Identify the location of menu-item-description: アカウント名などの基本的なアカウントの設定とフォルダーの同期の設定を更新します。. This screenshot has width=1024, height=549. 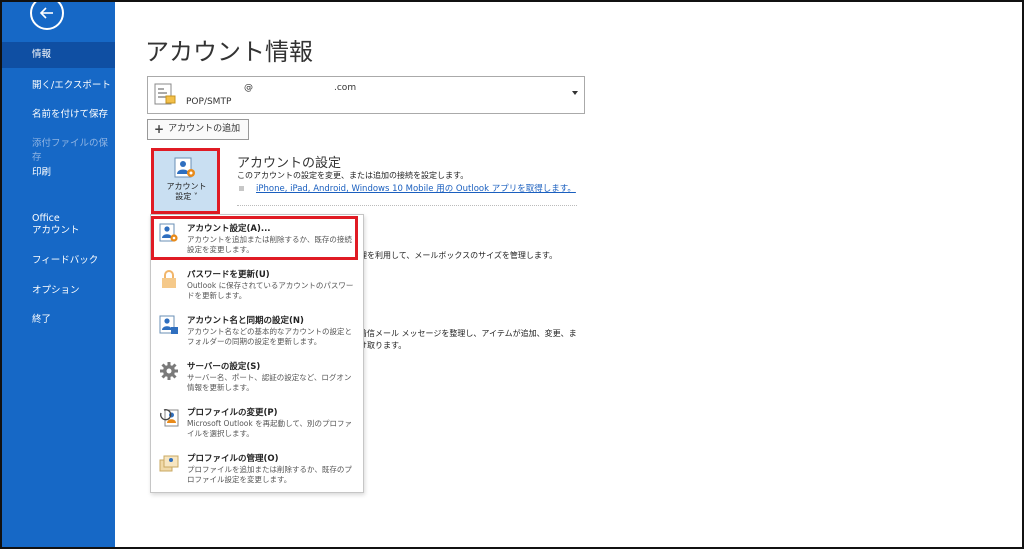
(269, 336).